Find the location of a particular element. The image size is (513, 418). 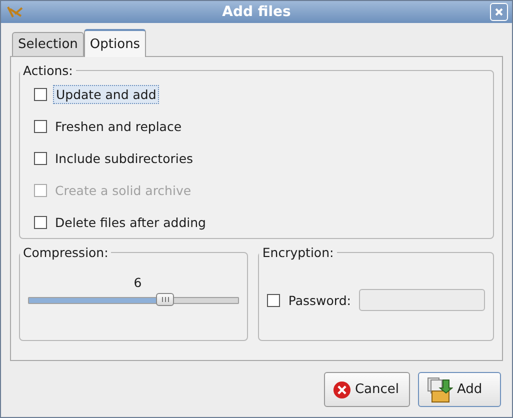

password-label: Password: is located at coordinates (319, 300).